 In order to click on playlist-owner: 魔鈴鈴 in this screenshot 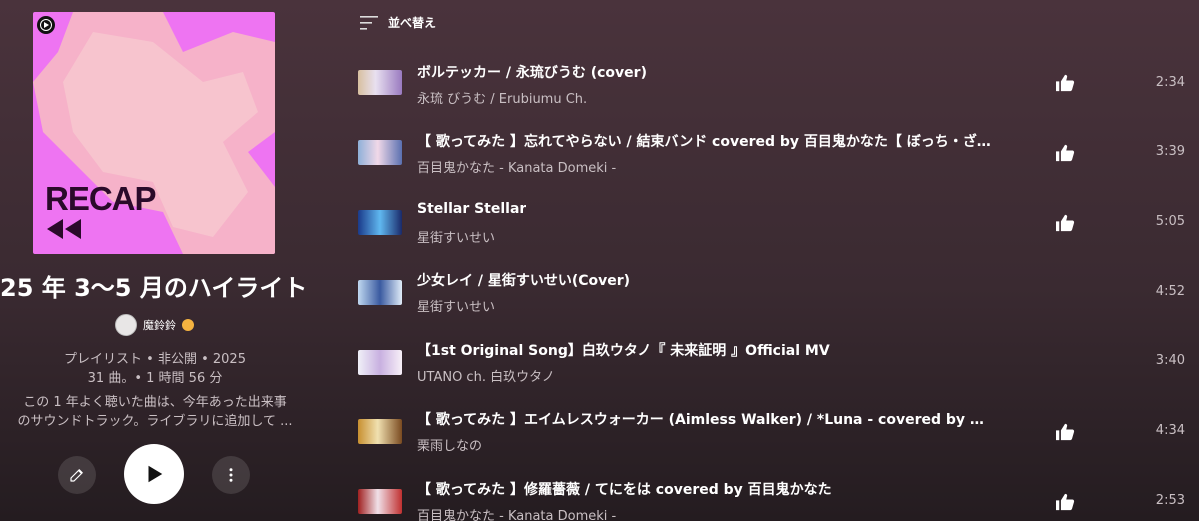, I will do `click(154, 325)`.